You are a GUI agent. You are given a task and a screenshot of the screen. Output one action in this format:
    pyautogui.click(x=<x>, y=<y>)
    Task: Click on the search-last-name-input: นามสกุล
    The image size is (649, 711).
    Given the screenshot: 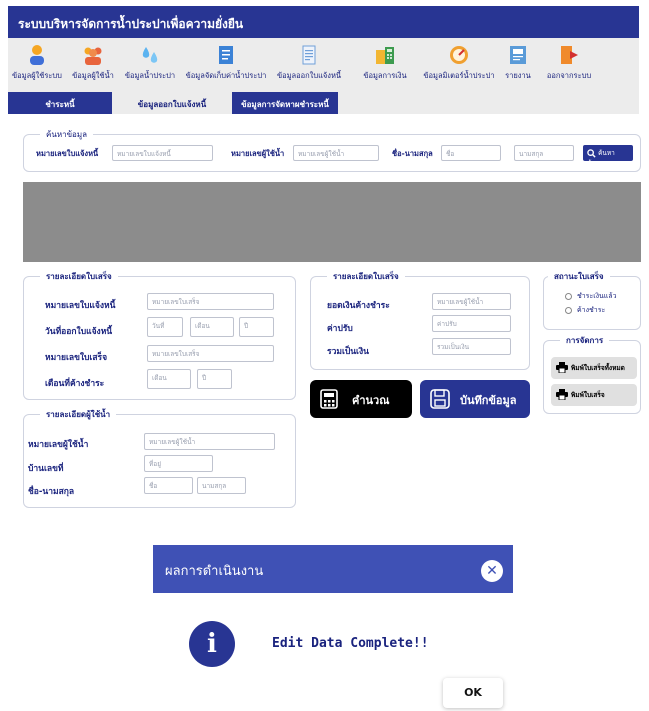 What is the action you would take?
    pyautogui.click(x=544, y=153)
    